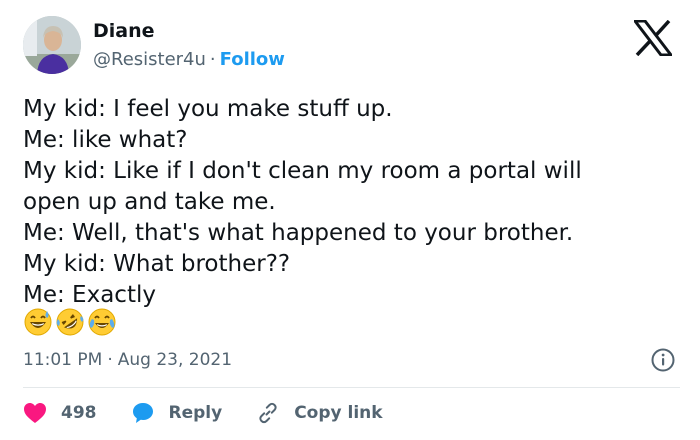 The width and height of the screenshot is (700, 440). Describe the element at coordinates (124, 31) in the screenshot. I see `author-name: Diane` at that location.